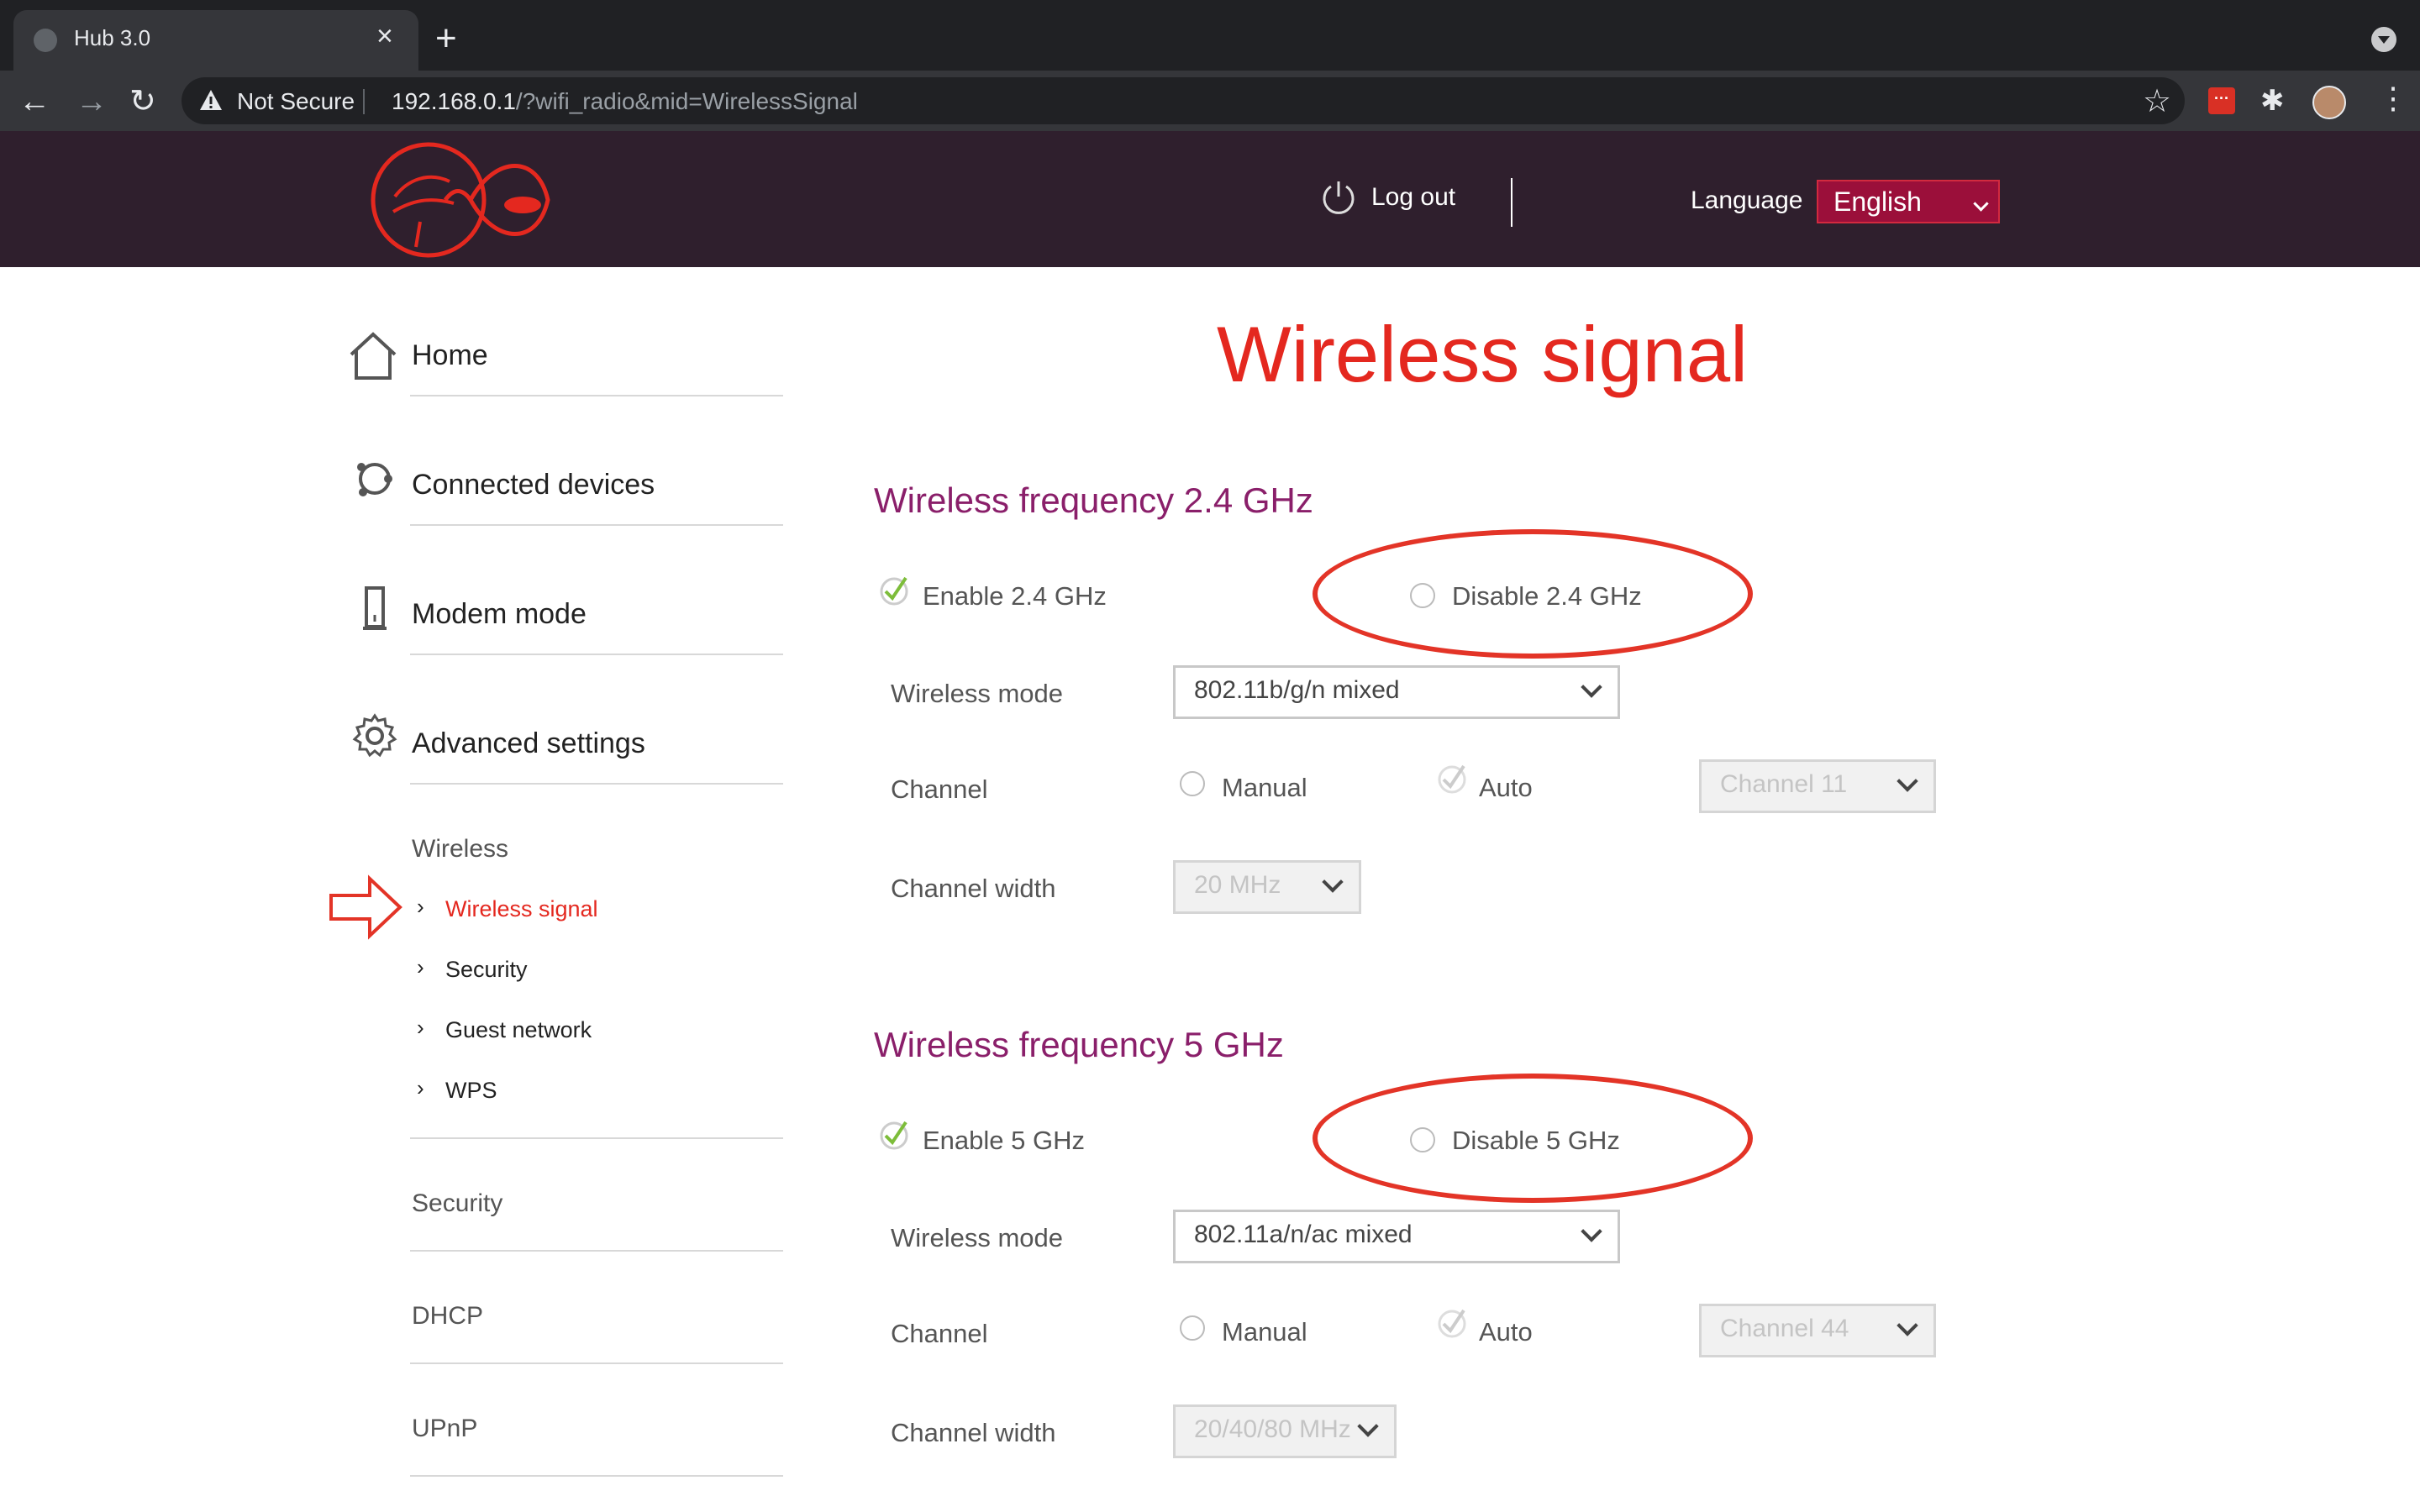 This screenshot has height=1512, width=2420. I want to click on forward-icon: →, so click(92, 102).